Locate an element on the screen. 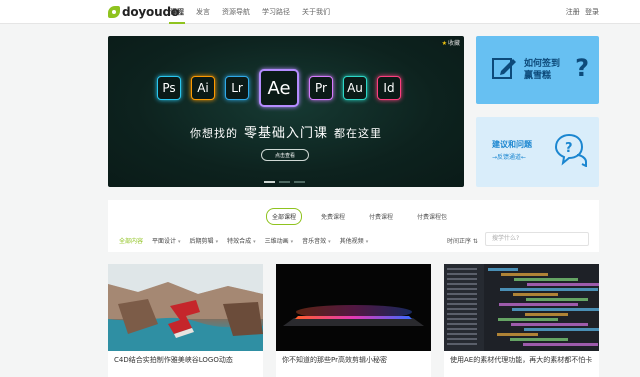  favorite-button: ★收藏 is located at coordinates (451, 42).